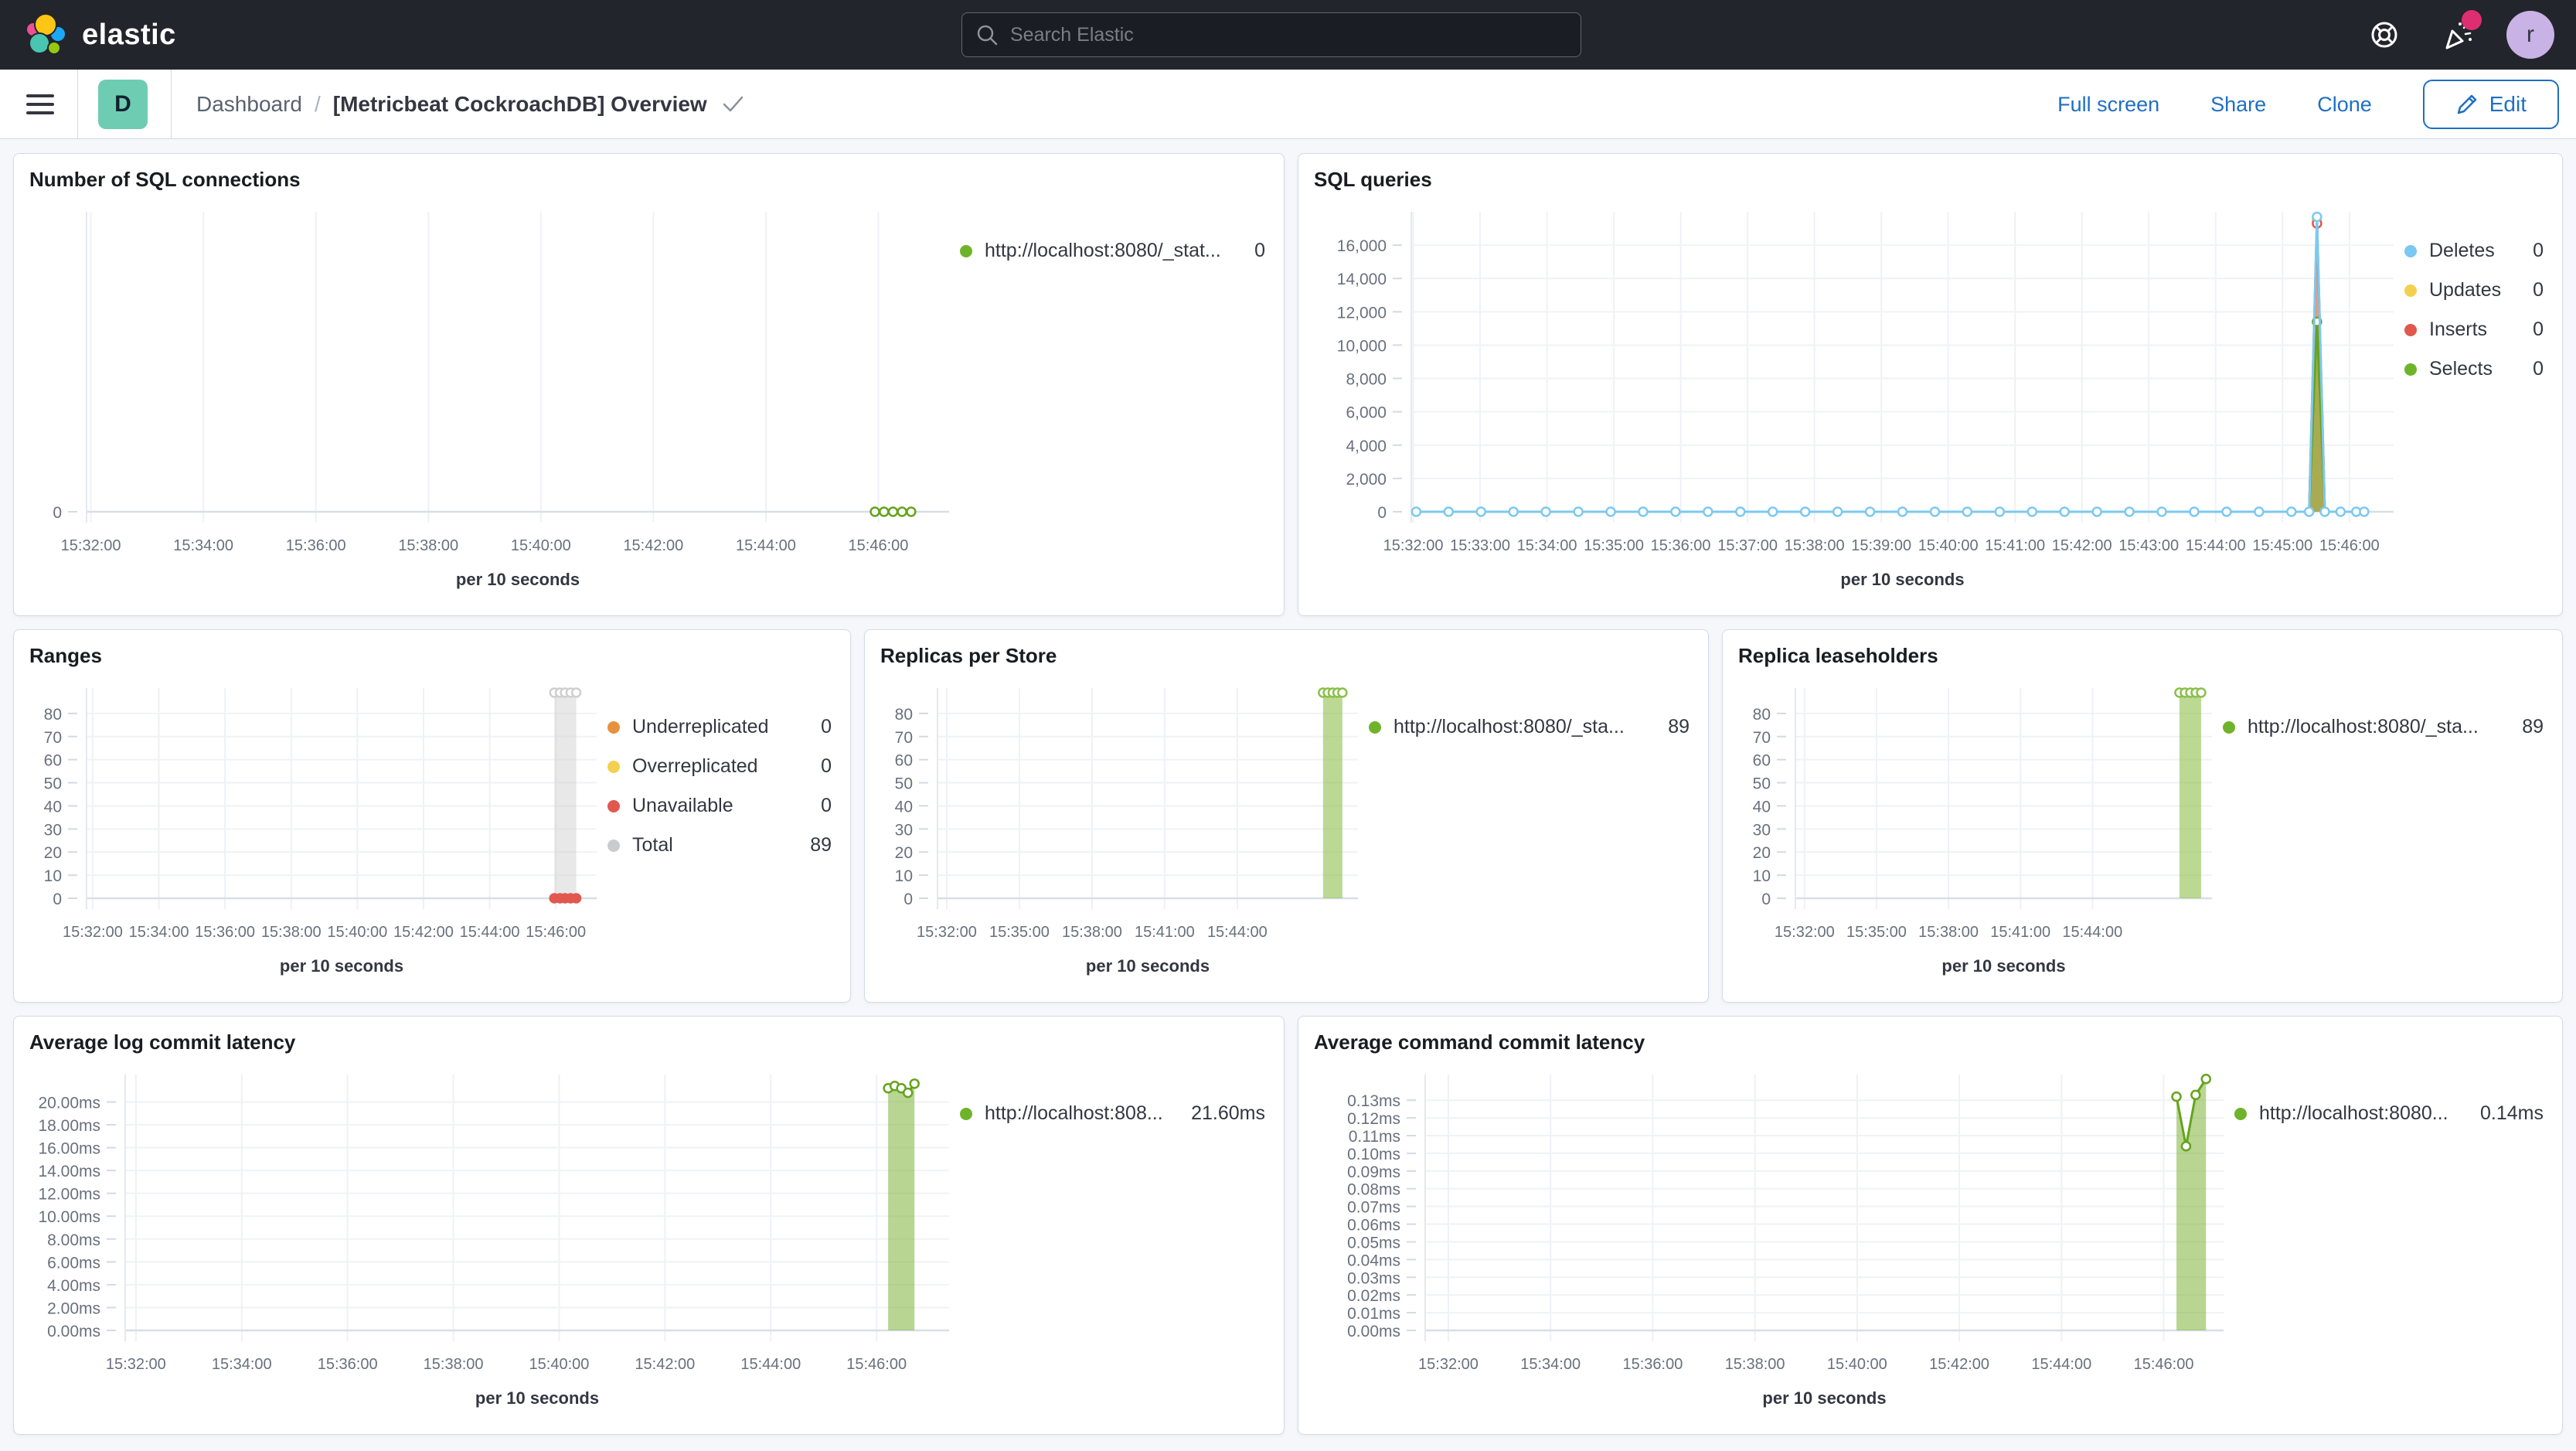  What do you see at coordinates (2458, 329) in the screenshot?
I see `legend-series-label: Inserts` at bounding box center [2458, 329].